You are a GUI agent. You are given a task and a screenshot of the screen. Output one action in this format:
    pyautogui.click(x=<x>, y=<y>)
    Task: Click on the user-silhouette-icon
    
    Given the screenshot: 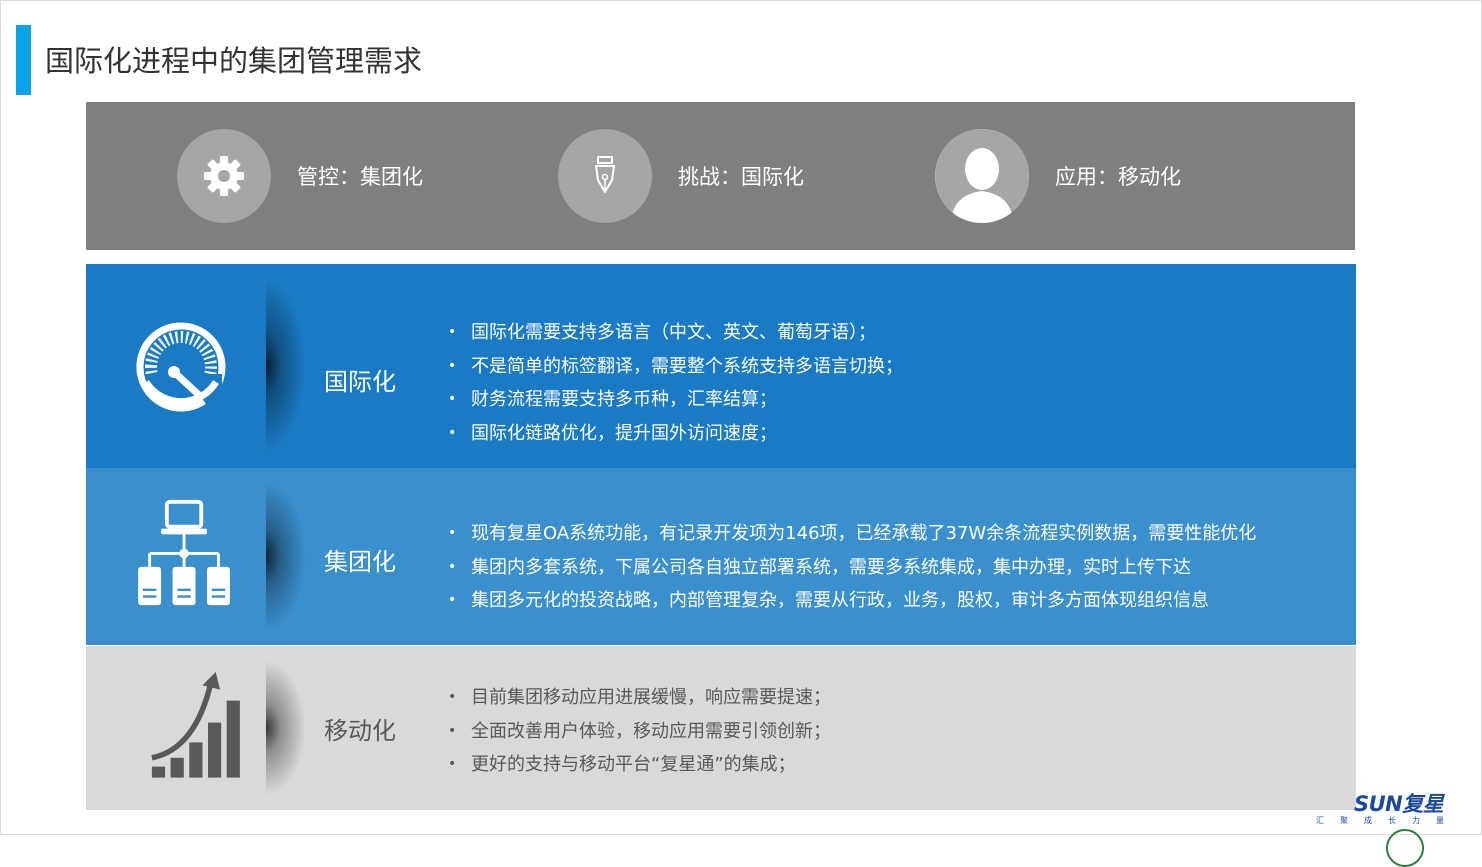 What is the action you would take?
    pyautogui.click(x=982, y=176)
    